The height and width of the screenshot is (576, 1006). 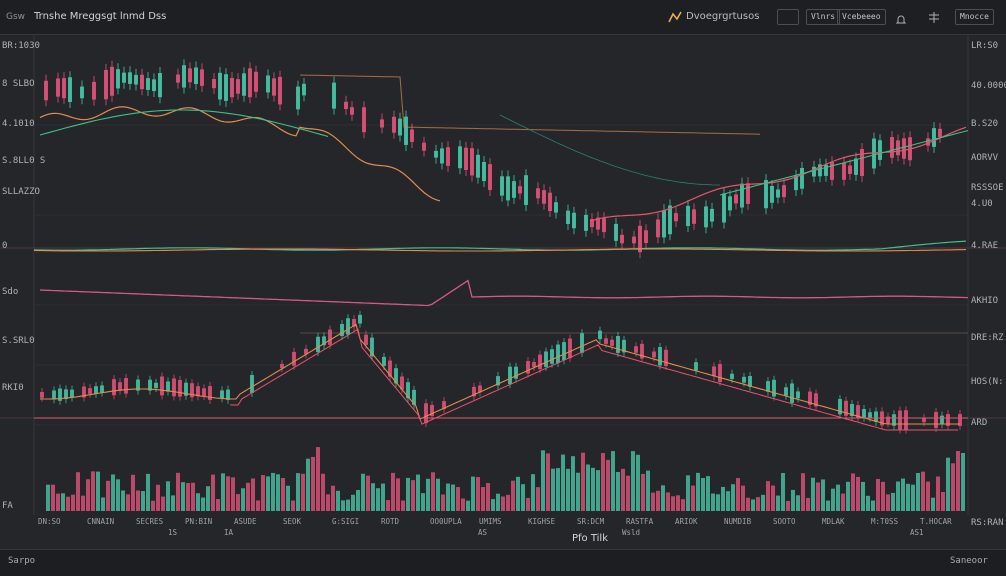 I want to click on time-axis-label: SECRES, so click(x=150, y=521).